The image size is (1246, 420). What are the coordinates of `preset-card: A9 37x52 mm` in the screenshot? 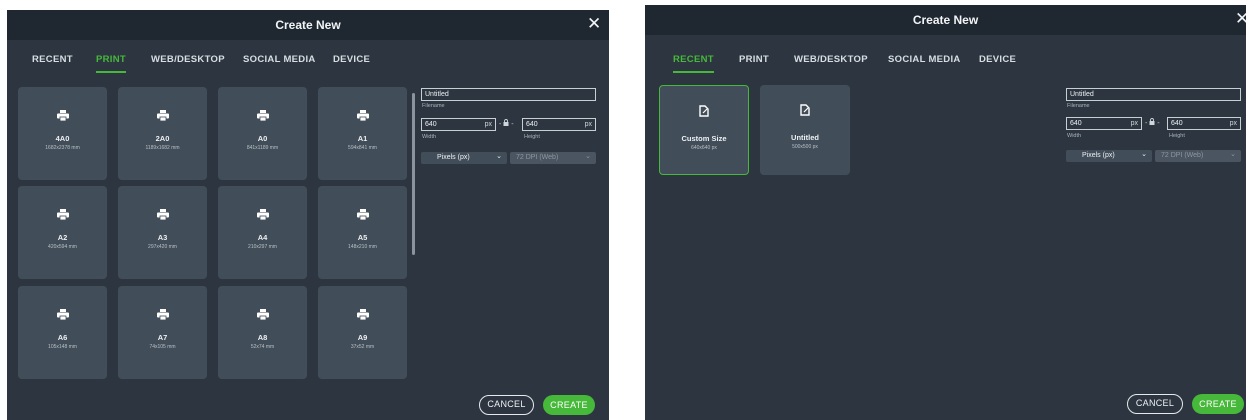 It's located at (362, 332).